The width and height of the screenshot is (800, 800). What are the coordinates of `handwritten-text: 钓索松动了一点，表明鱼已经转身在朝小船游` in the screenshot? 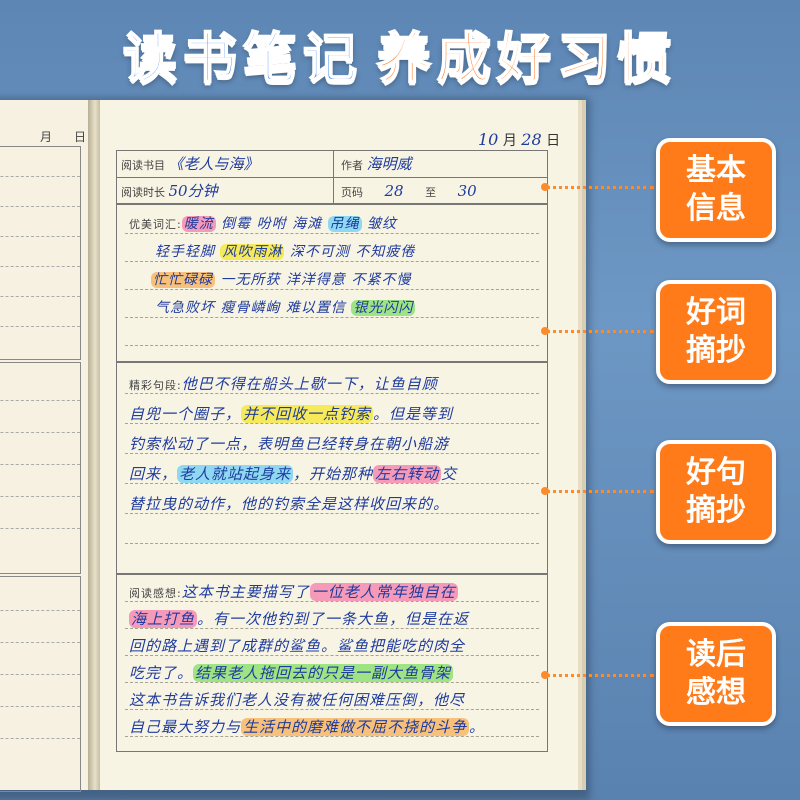 It's located at (289, 444).